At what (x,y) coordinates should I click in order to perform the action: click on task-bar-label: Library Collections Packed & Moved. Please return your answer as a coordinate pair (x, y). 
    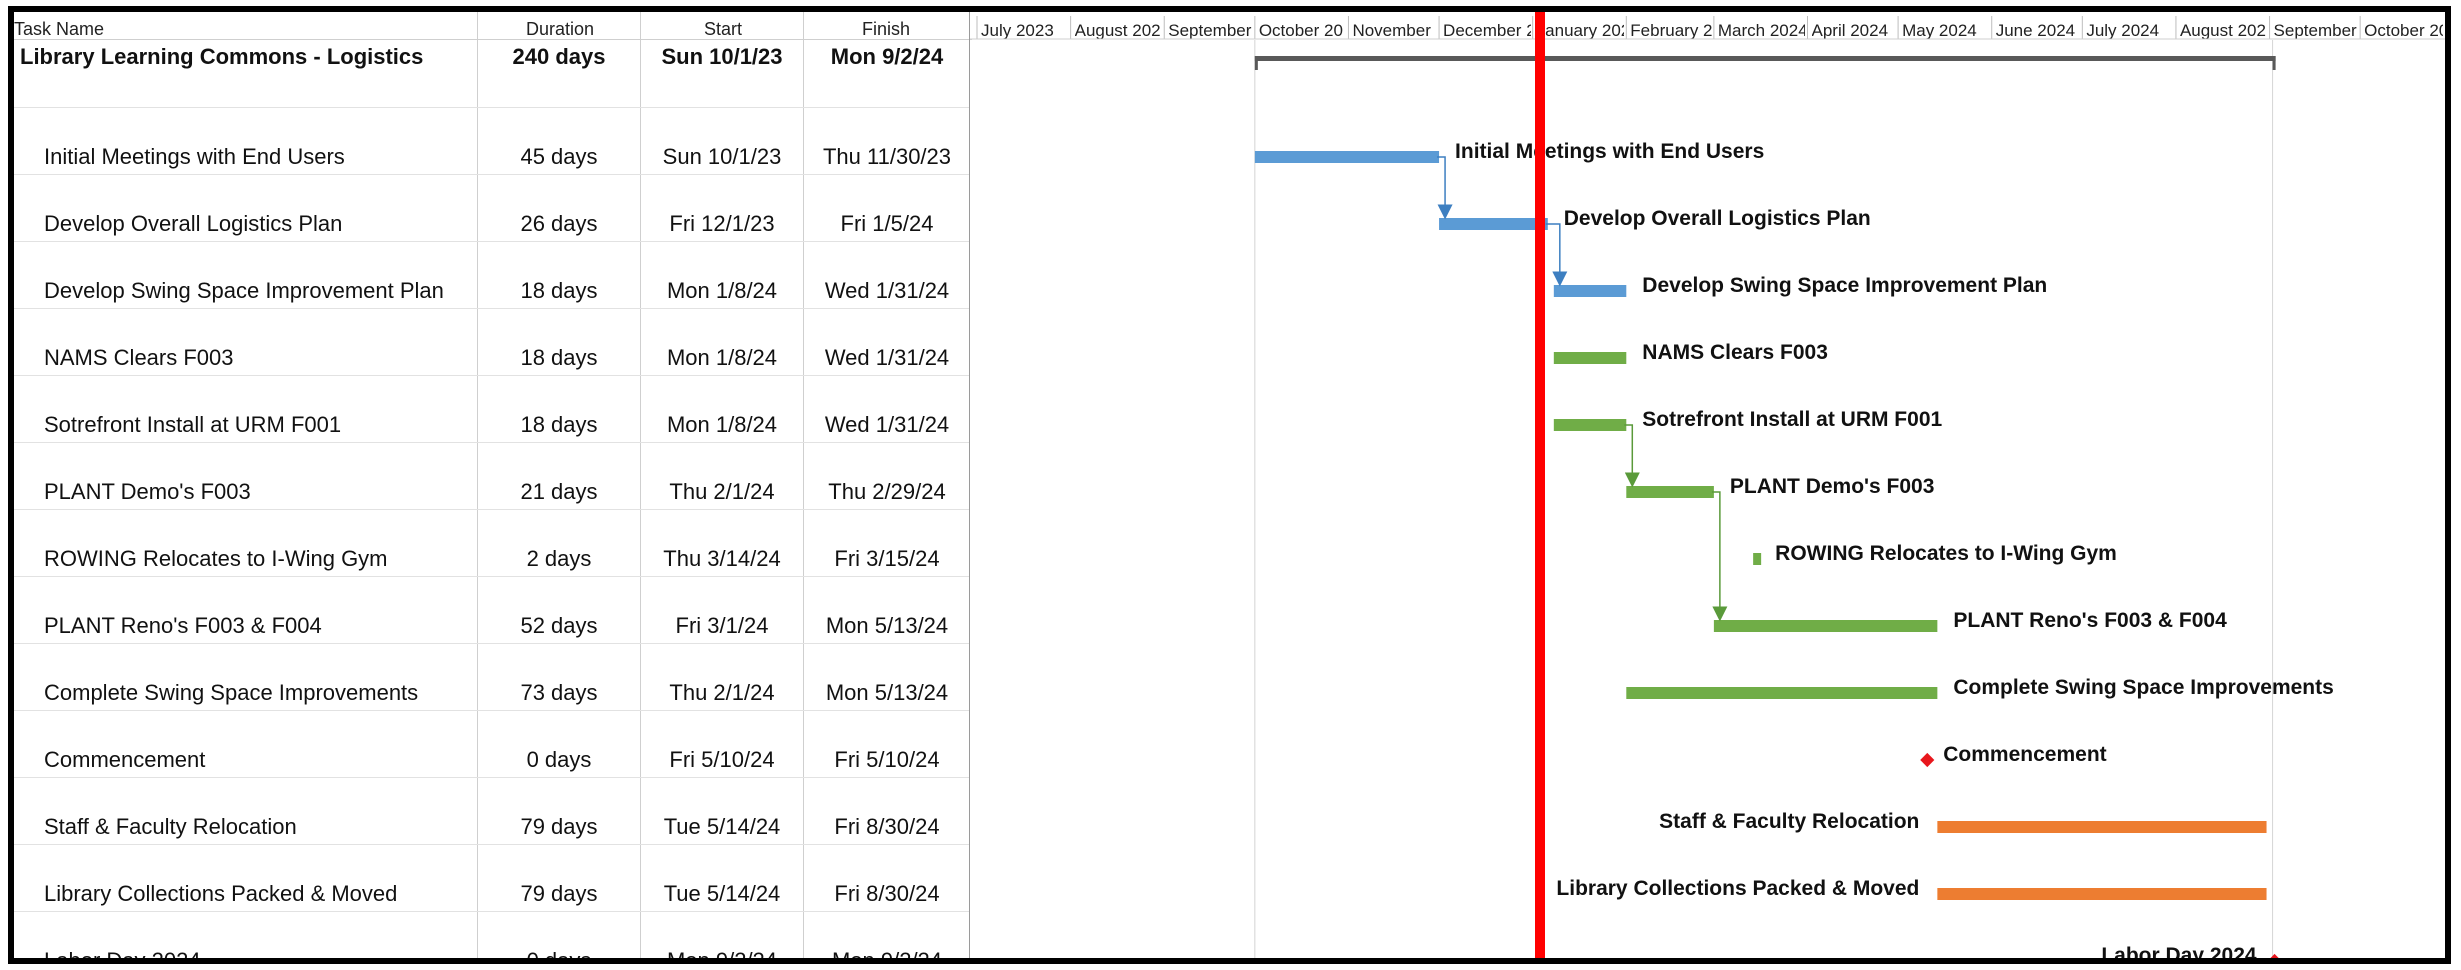
    Looking at the image, I should click on (1737, 888).